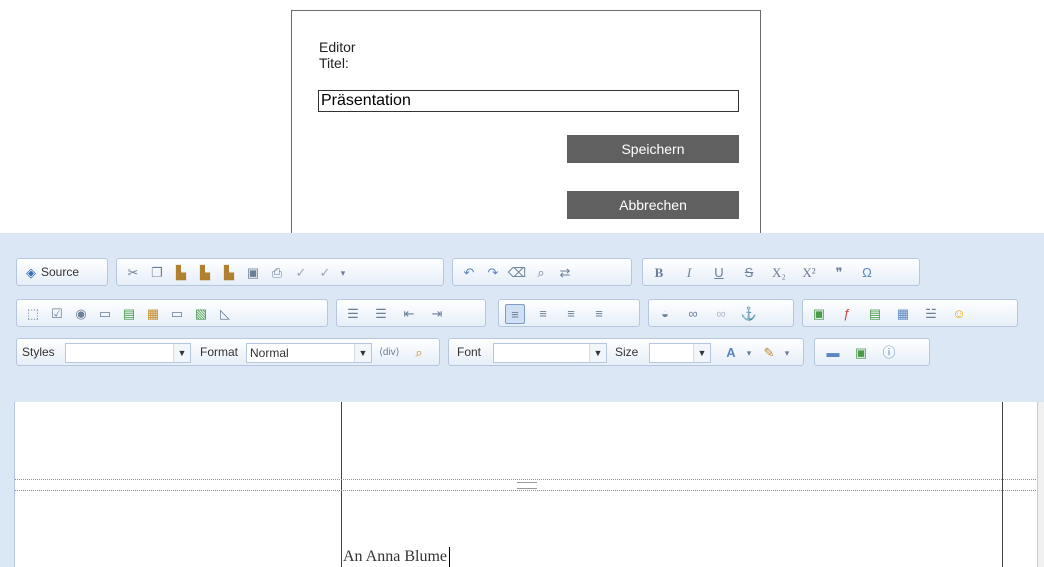  Describe the element at coordinates (665, 314) in the screenshot. I see `flash-link-icon: ◒` at that location.